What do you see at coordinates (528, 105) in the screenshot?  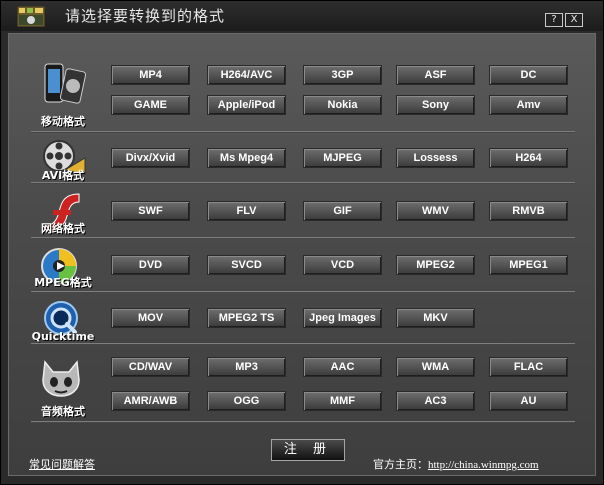 I see `format-button-amv: Amv` at bounding box center [528, 105].